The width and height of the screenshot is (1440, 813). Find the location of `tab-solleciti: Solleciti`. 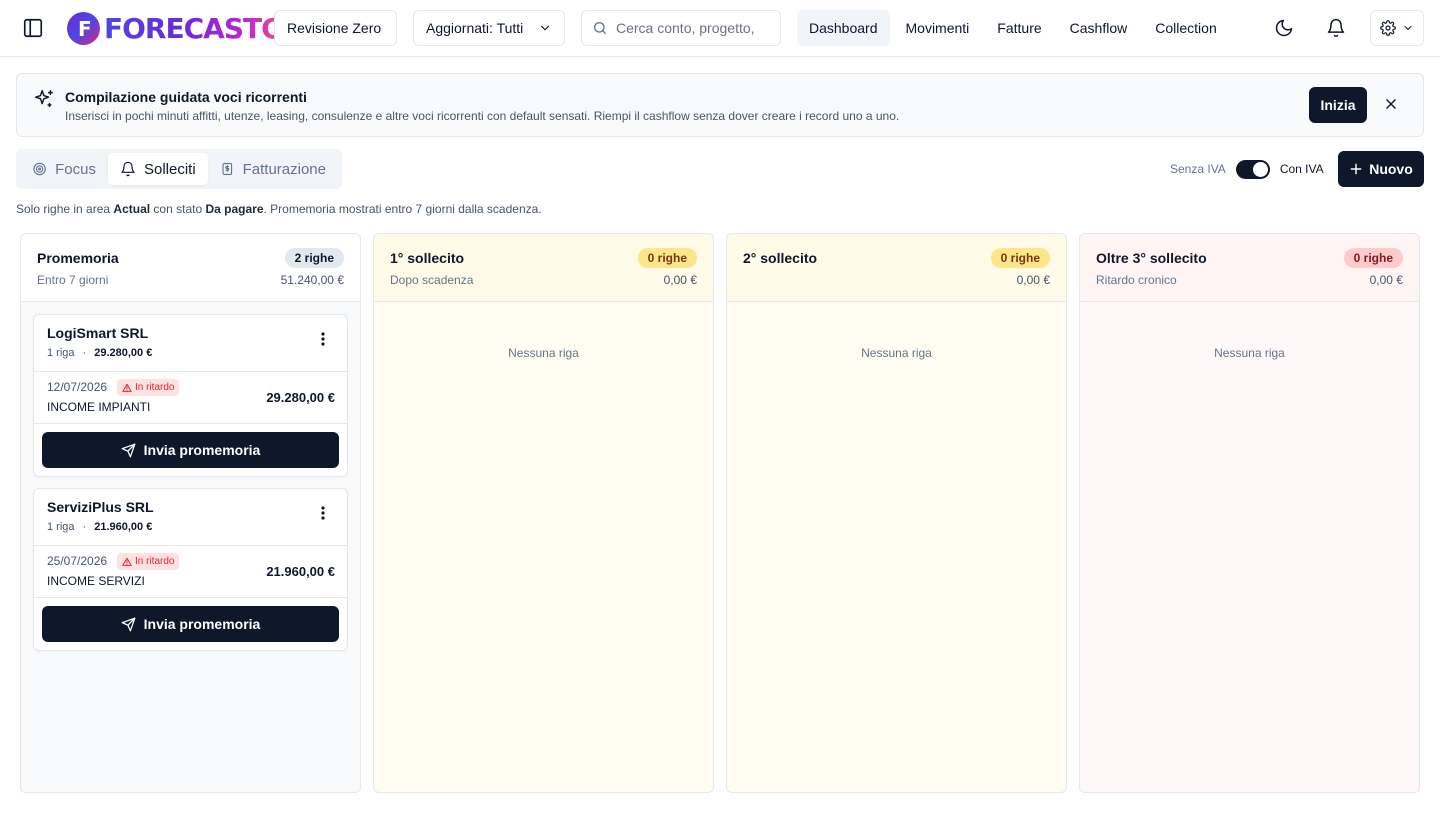

tab-solleciti: Solleciti is located at coordinates (158, 169).